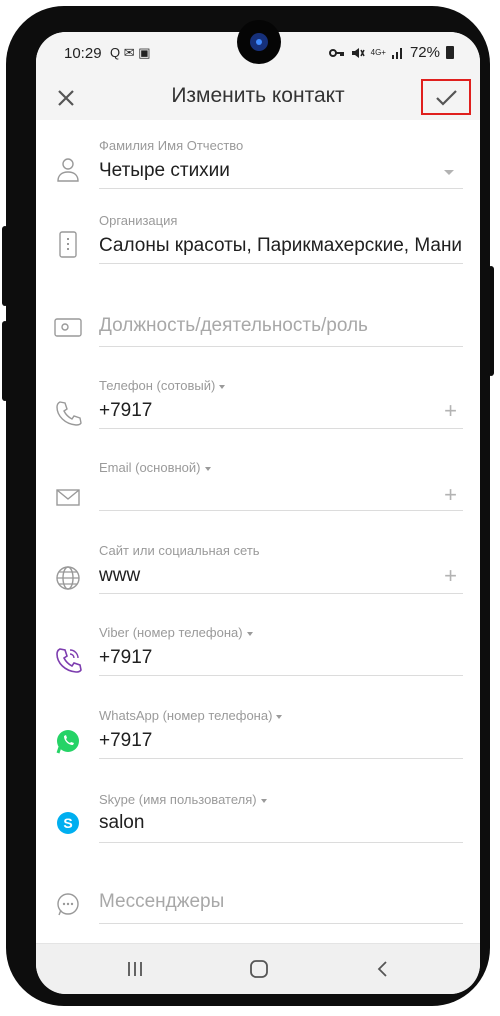  I want to click on mute-icon, so click(358, 52).